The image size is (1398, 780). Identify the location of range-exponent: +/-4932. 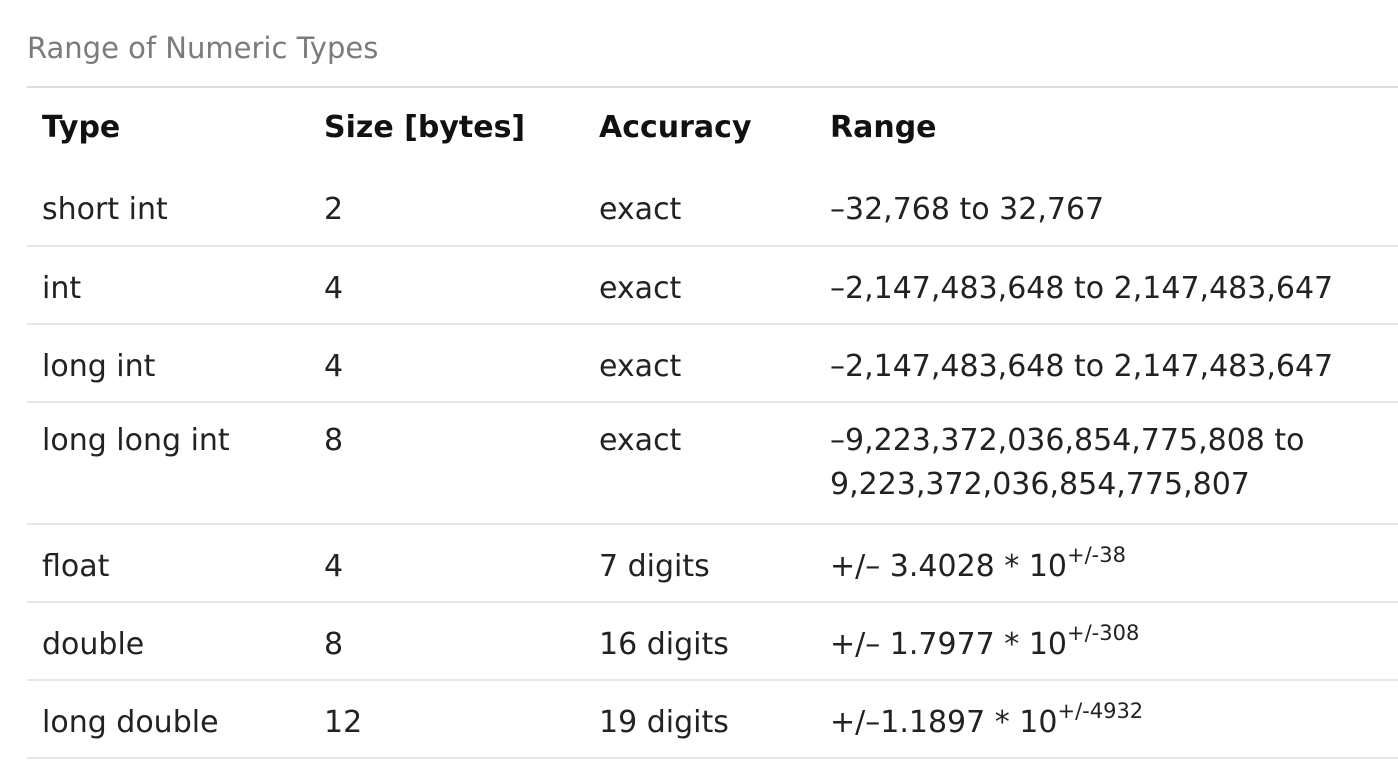
(1100, 711).